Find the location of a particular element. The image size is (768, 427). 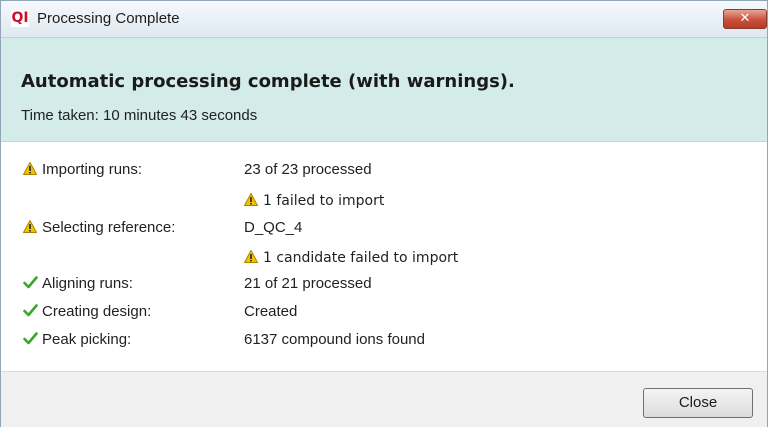

window-title: Processing Complete is located at coordinates (108, 18).